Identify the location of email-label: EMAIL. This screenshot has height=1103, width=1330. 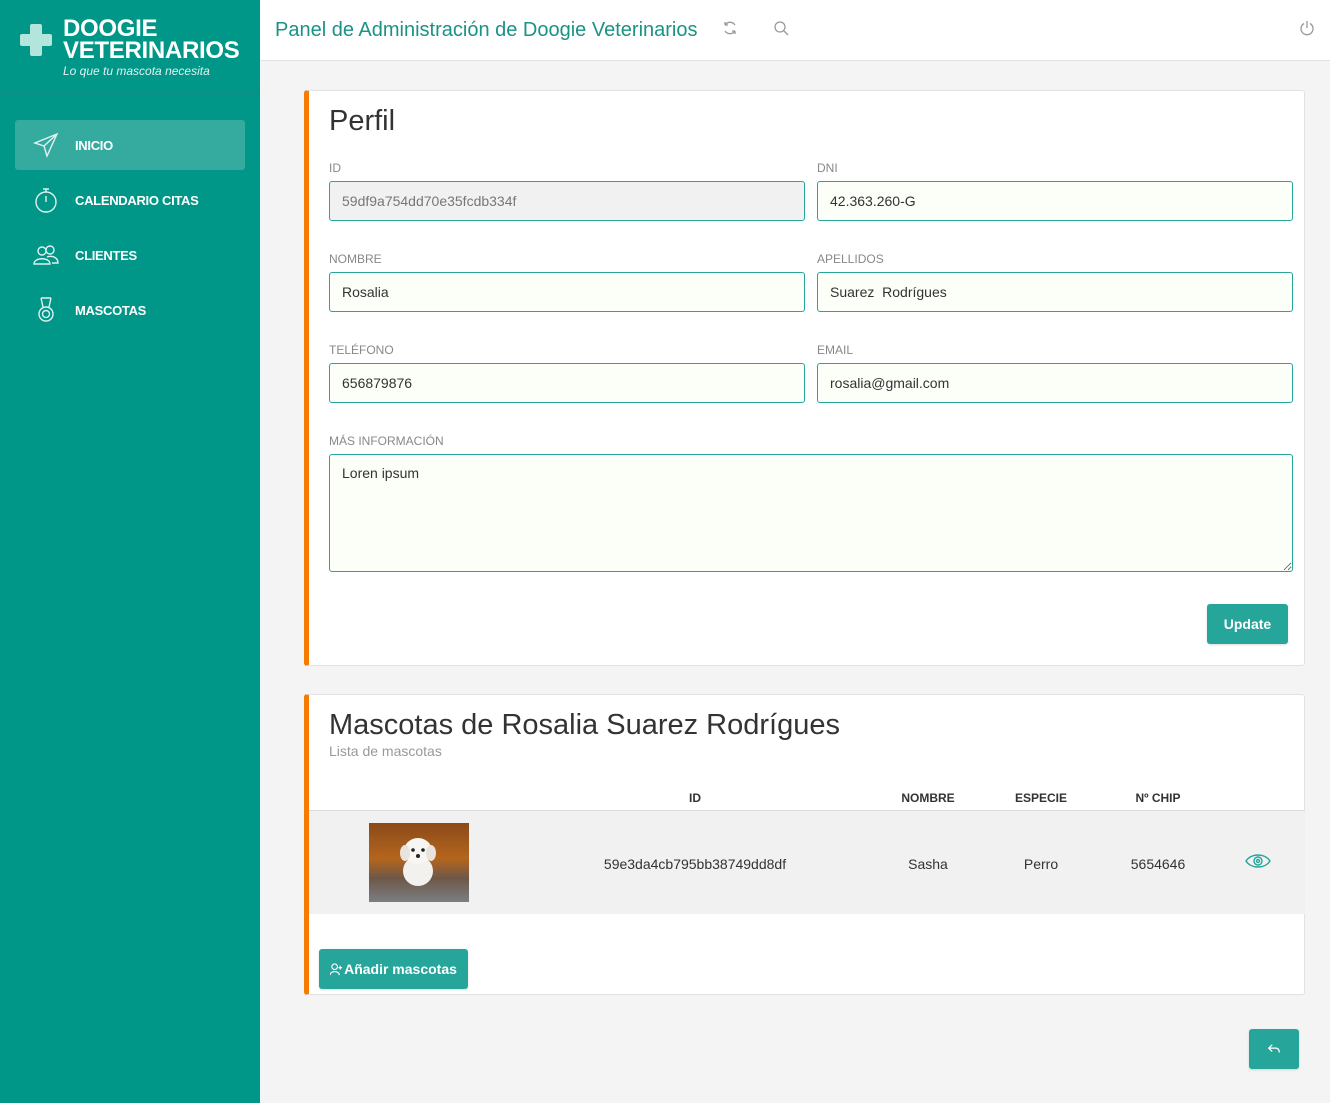
(835, 350).